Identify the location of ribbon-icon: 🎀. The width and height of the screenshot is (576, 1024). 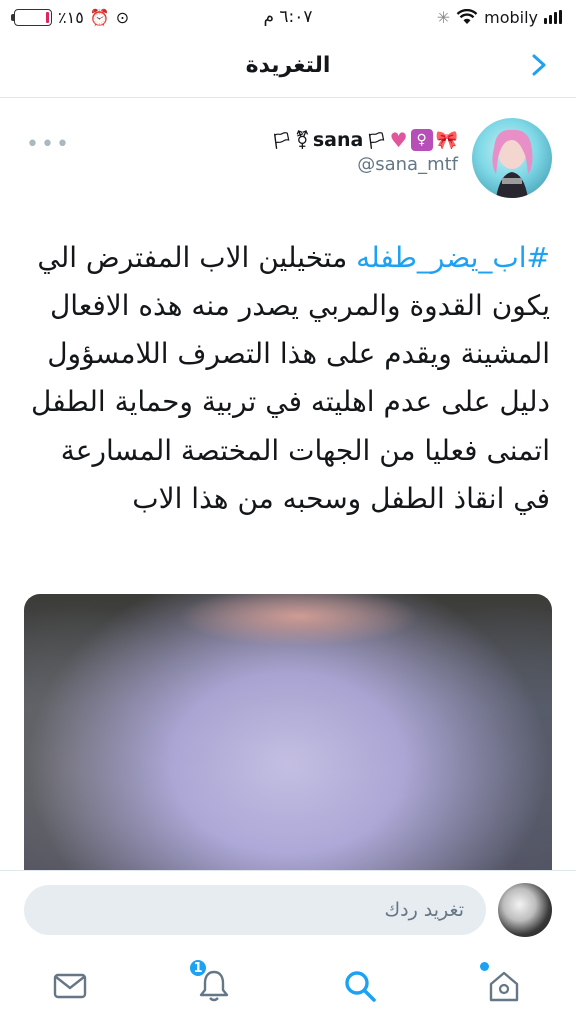
(446, 140).